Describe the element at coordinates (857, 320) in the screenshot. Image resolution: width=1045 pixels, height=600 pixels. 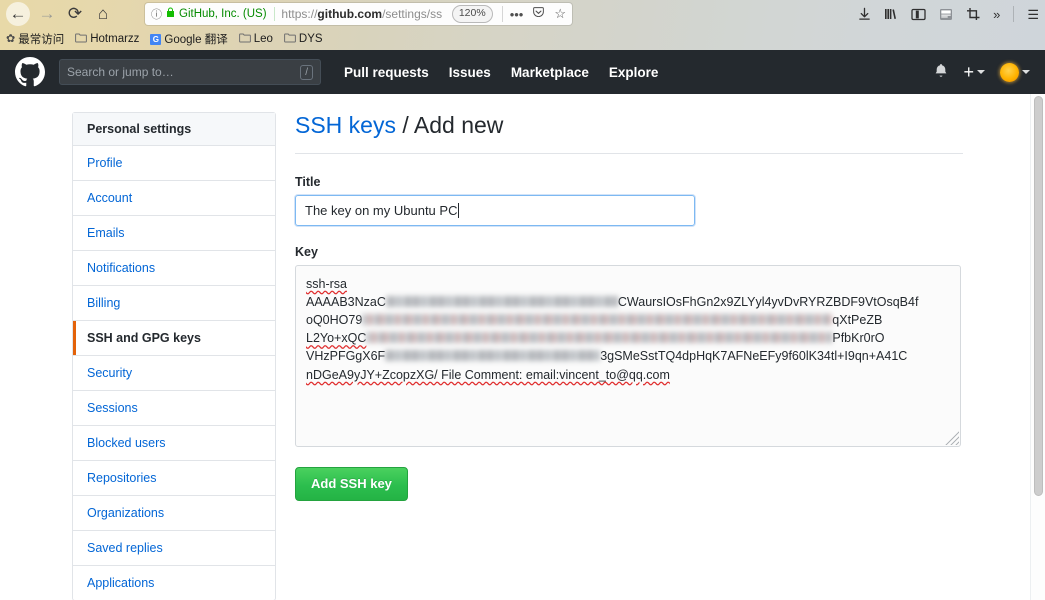
I see `key-line-suffix: qXtPeZB` at that location.